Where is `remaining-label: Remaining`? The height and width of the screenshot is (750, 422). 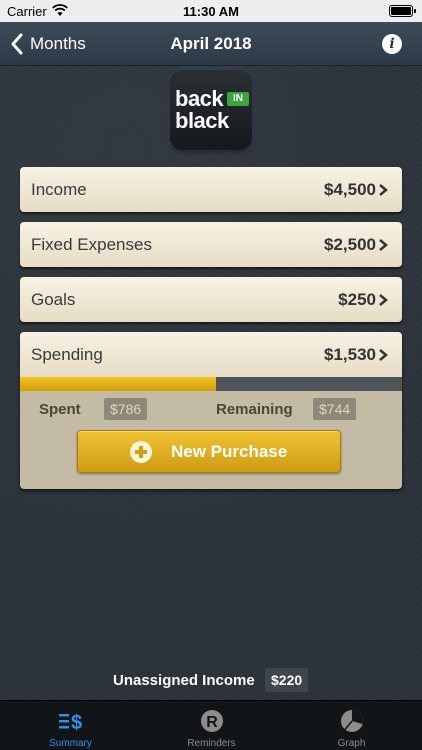 remaining-label: Remaining is located at coordinates (254, 409).